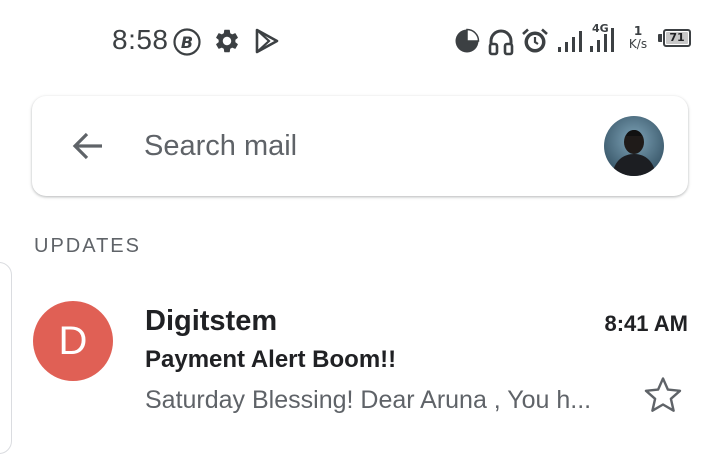 The width and height of the screenshot is (710, 454). Describe the element at coordinates (271, 359) in the screenshot. I see `email-subject: Payment Alert Boom!!` at that location.